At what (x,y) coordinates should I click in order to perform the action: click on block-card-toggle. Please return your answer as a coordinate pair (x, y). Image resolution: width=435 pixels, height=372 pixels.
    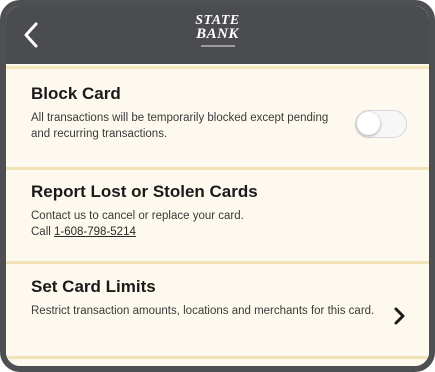
    Looking at the image, I should click on (381, 124).